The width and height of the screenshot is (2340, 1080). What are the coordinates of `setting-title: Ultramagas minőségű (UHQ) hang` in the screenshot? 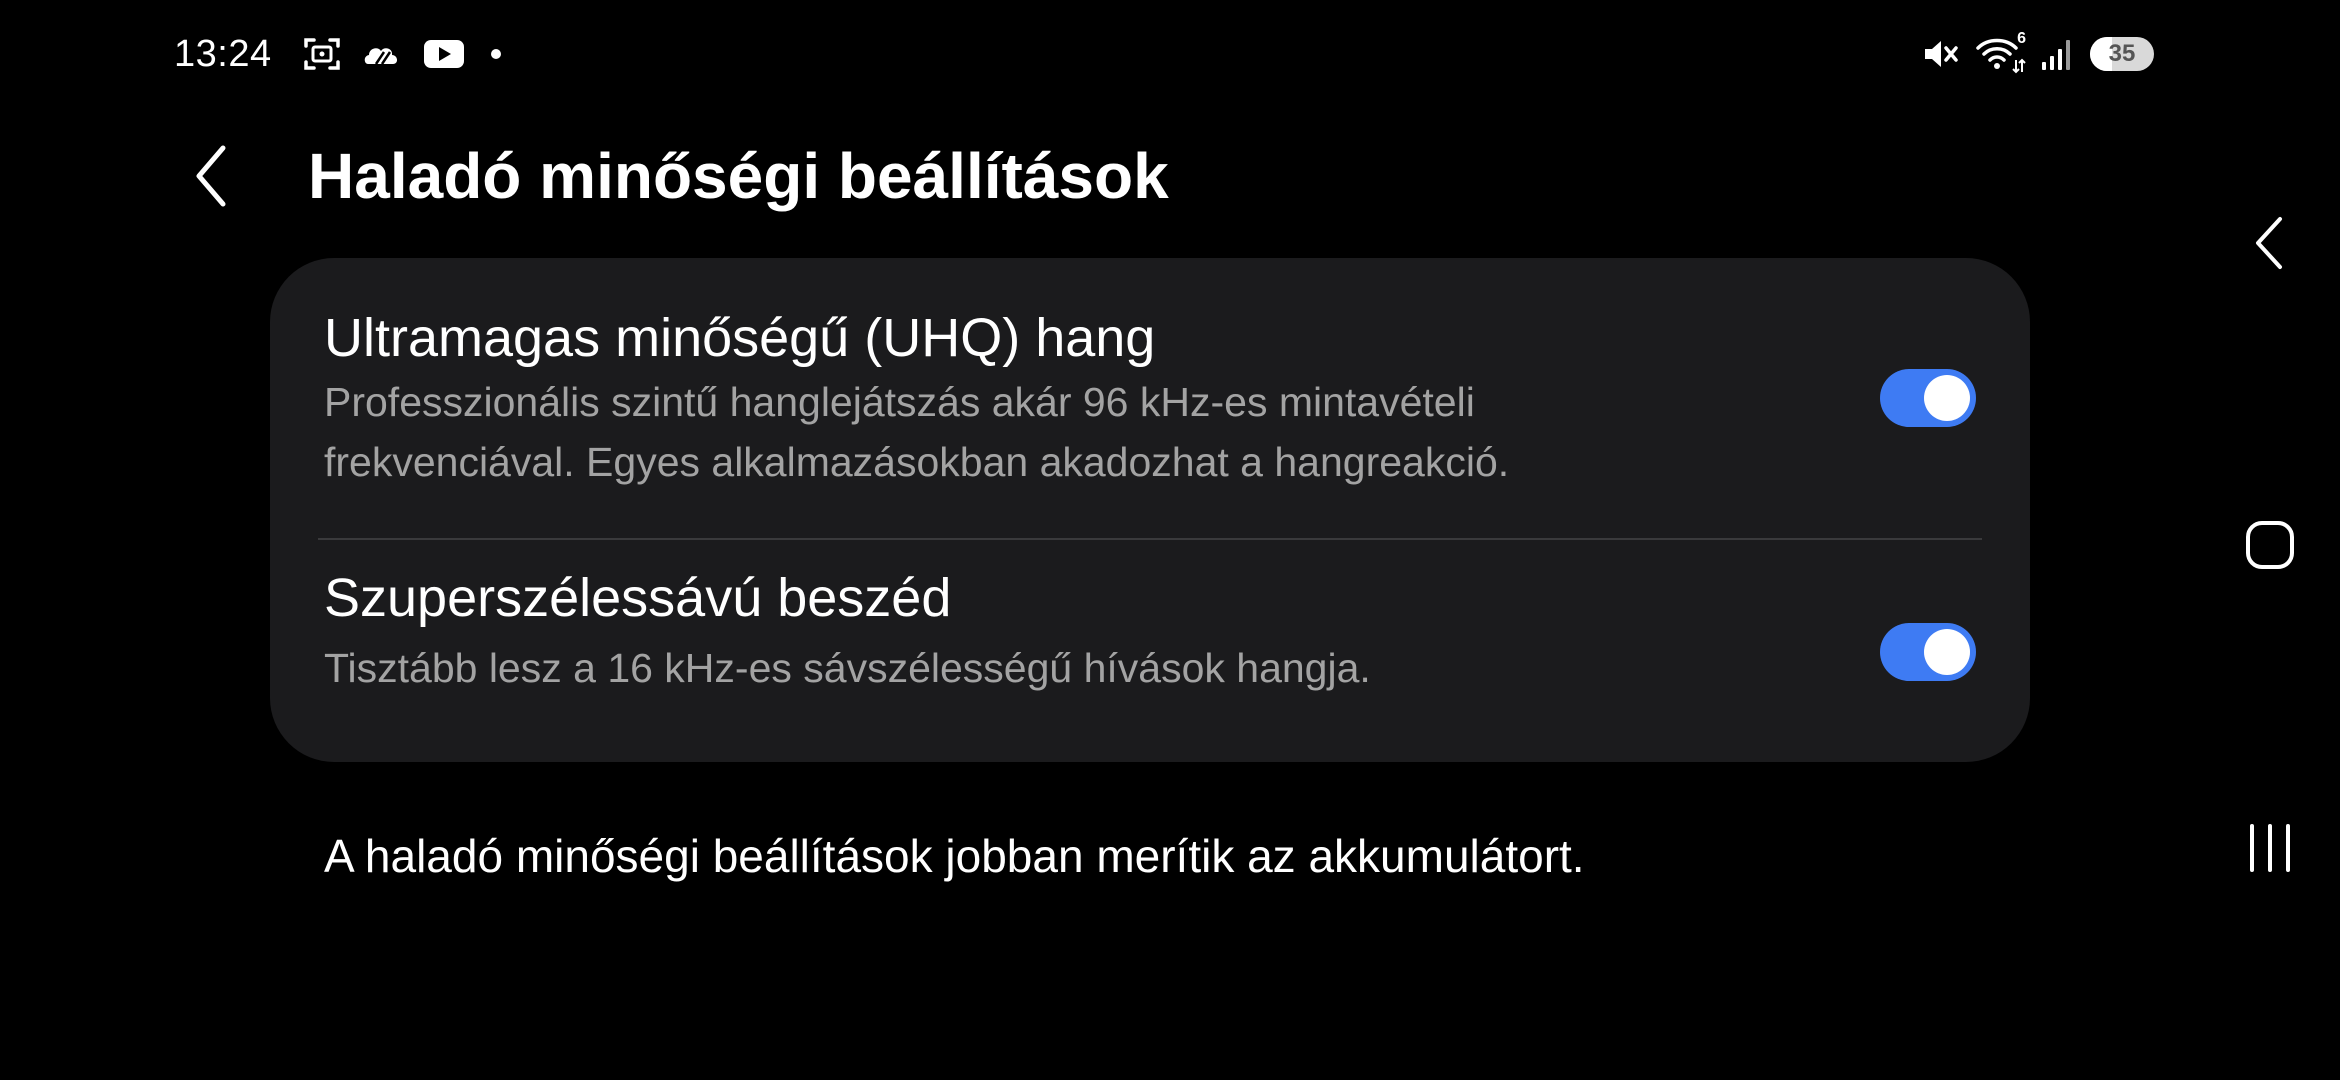 It's located at (740, 338).